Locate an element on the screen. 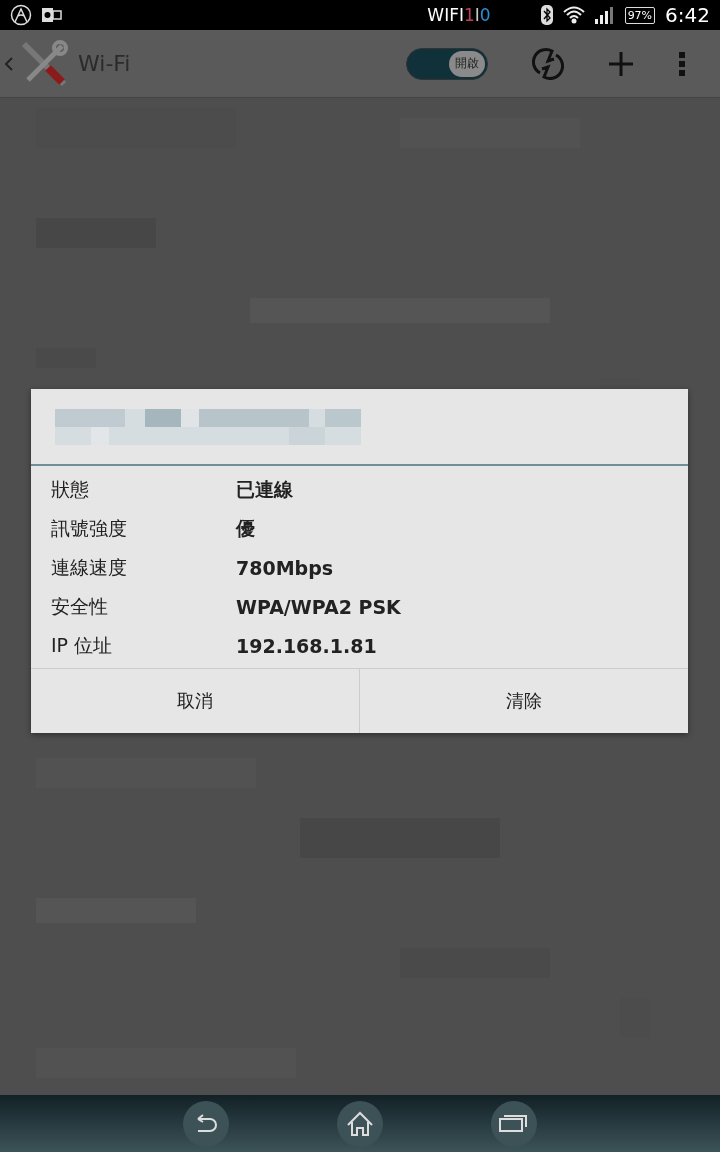  clock: 6:42 is located at coordinates (687, 15).